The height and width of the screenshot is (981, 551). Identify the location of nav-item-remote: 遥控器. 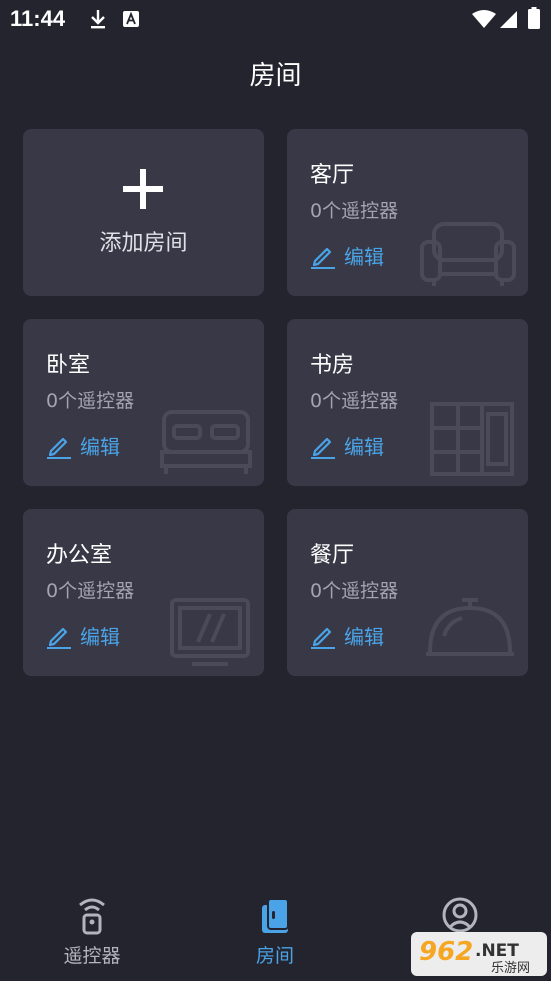
(92, 931).